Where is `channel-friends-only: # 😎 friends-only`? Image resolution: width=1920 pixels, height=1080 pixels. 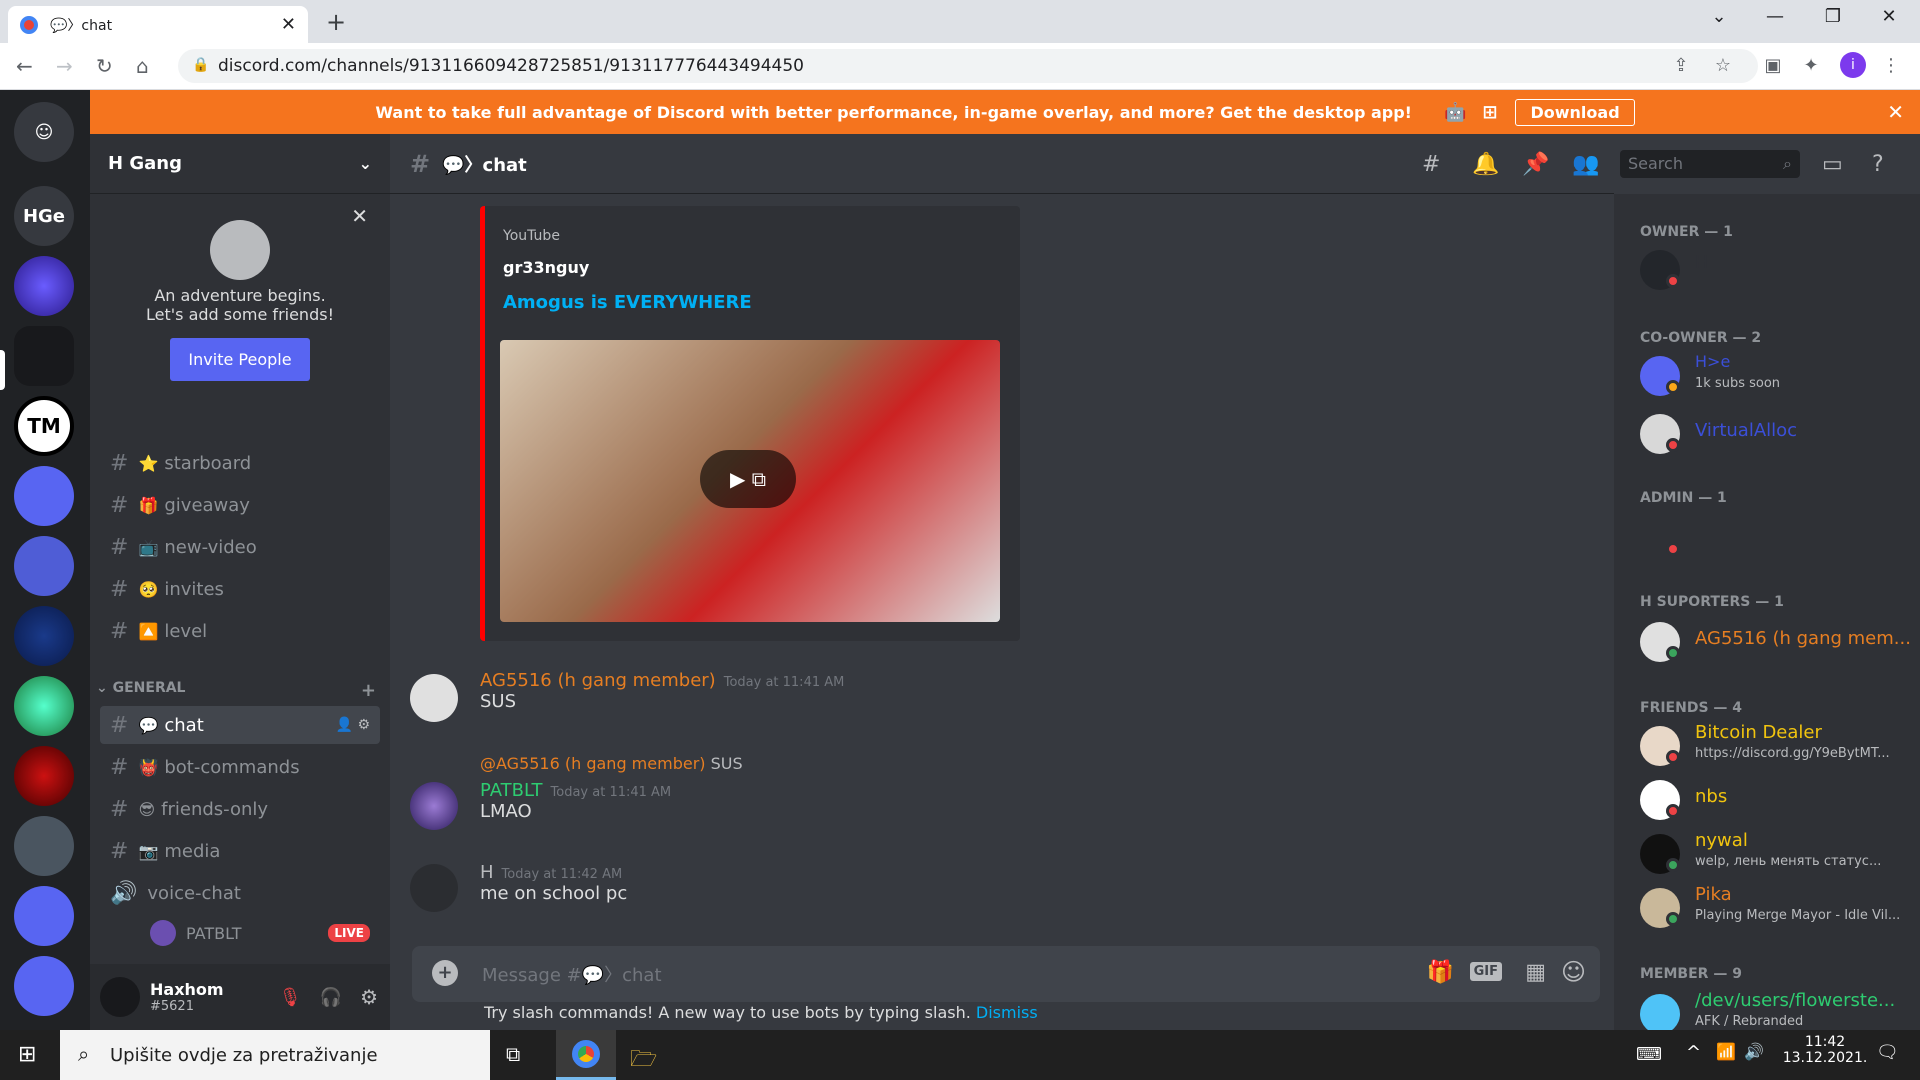 channel-friends-only: # 😎 friends-only is located at coordinates (240, 809).